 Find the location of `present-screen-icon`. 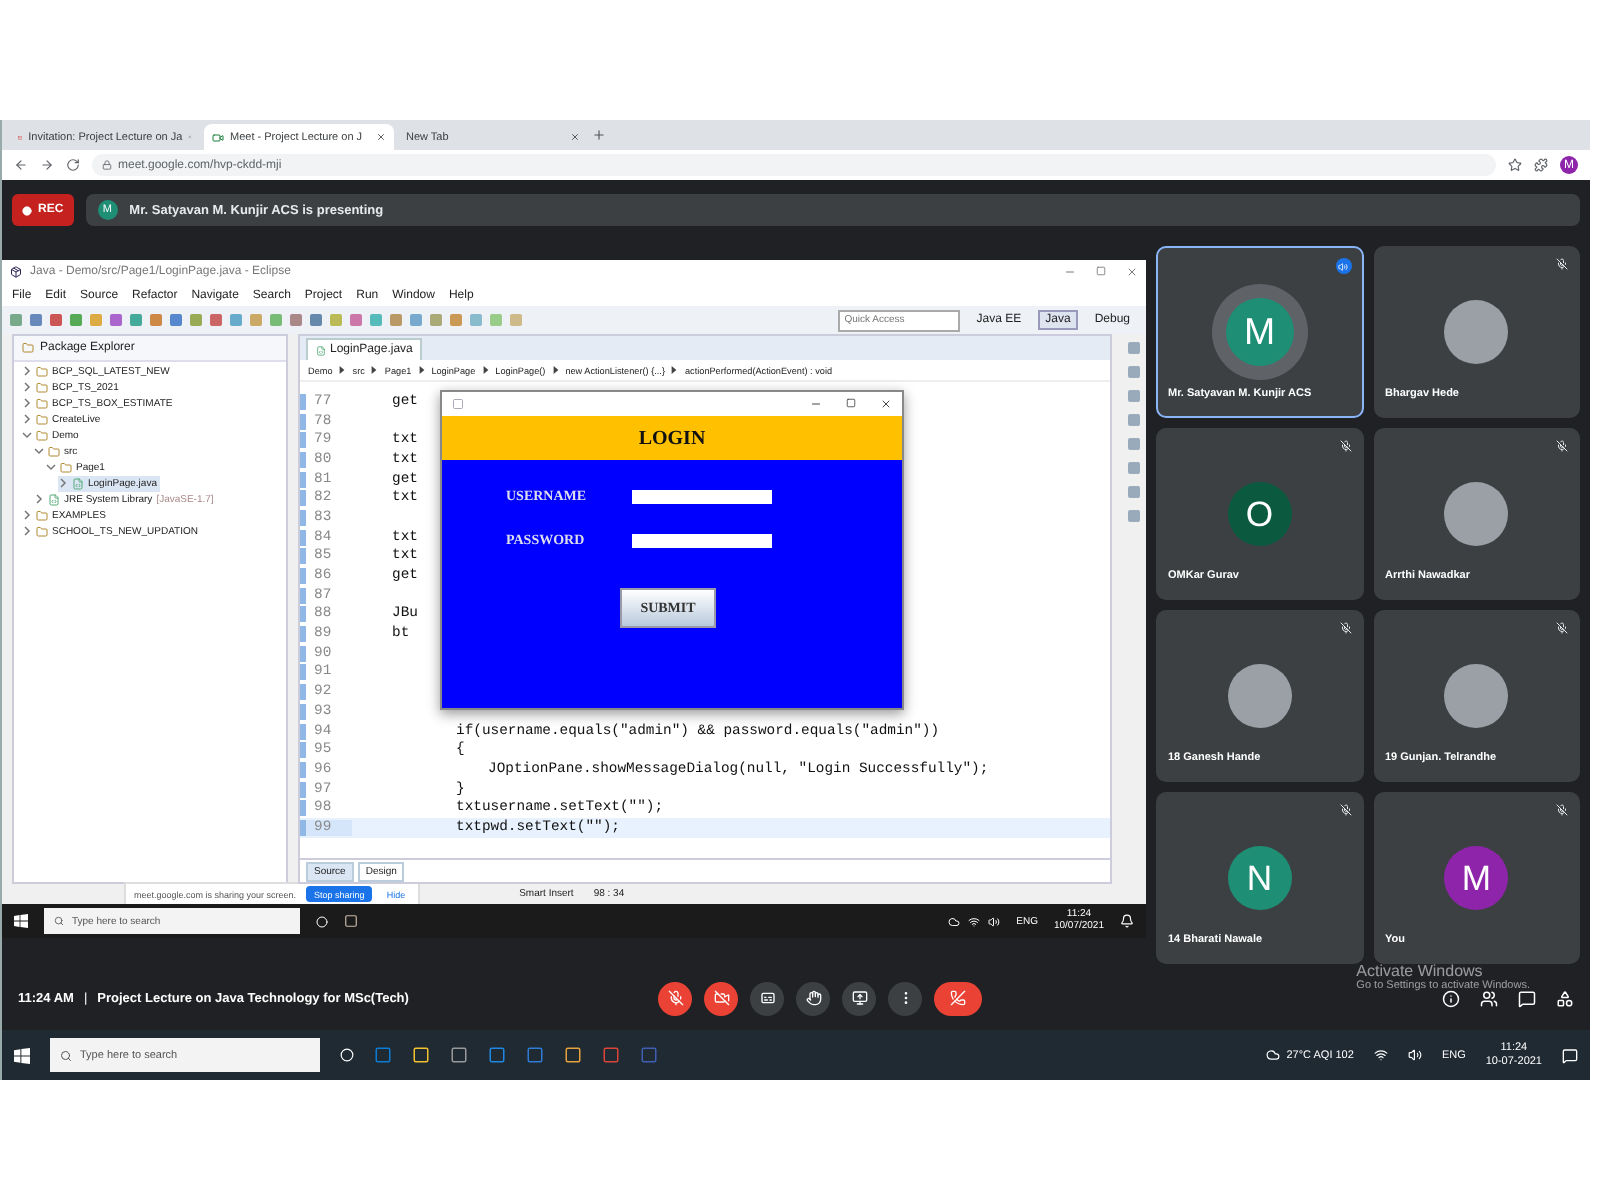

present-screen-icon is located at coordinates (859, 998).